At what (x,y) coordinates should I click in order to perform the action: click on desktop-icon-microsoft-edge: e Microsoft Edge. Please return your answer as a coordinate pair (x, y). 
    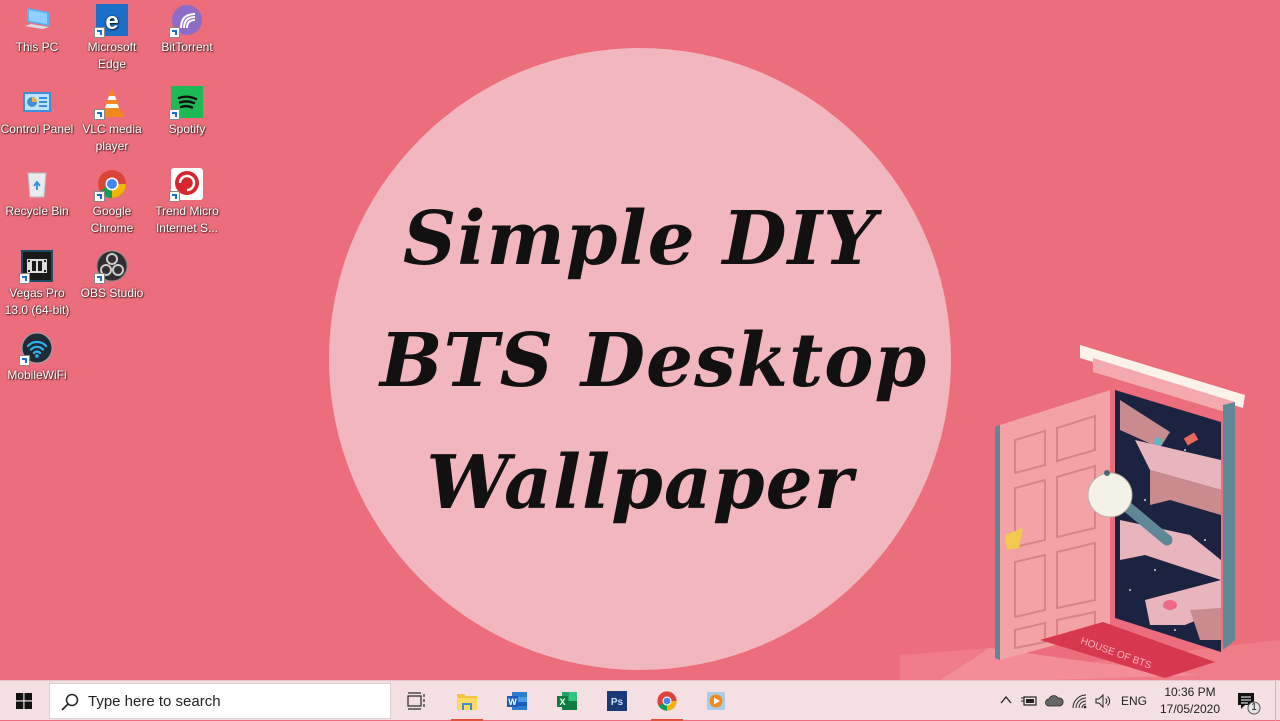
    Looking at the image, I should click on (112, 36).